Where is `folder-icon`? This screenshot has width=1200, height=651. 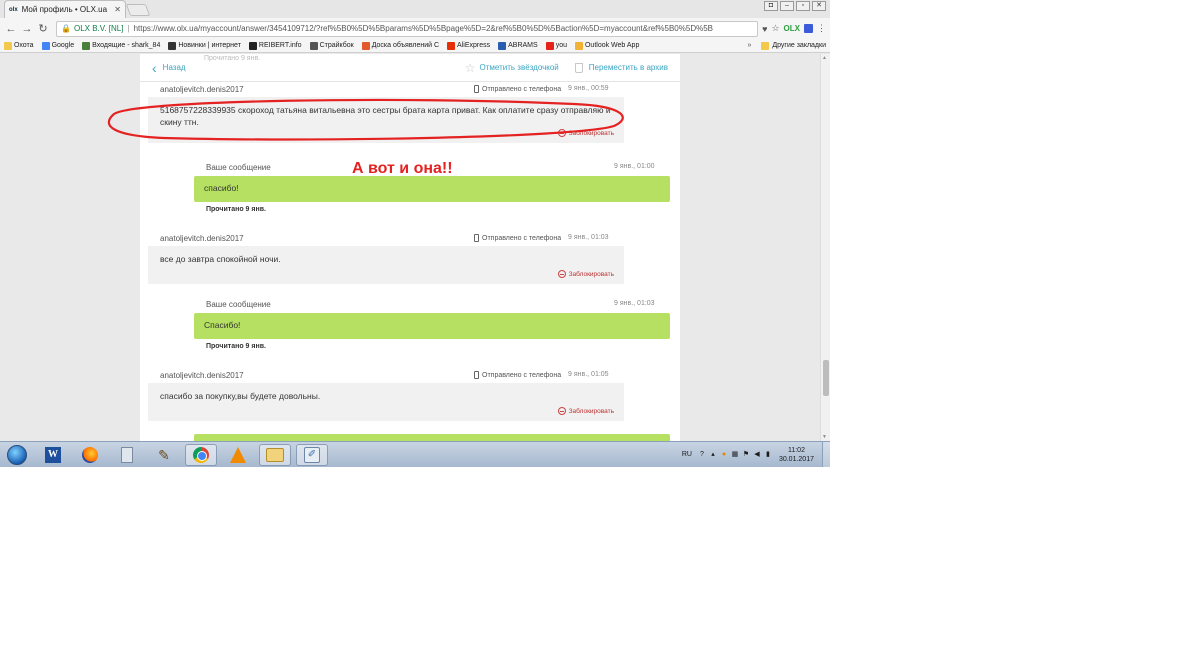
folder-icon is located at coordinates (8, 45).